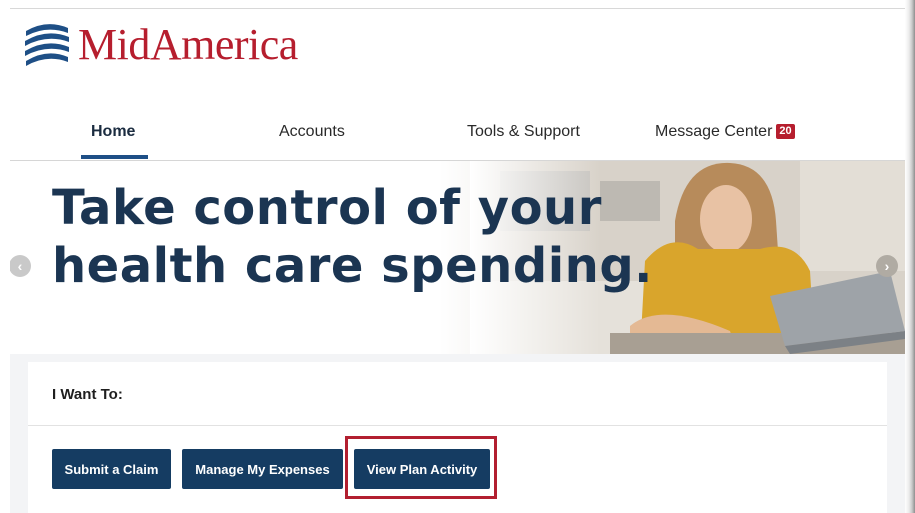 The height and width of the screenshot is (513, 915). Describe the element at coordinates (910, 256) in the screenshot. I see `frame-shadow` at that location.